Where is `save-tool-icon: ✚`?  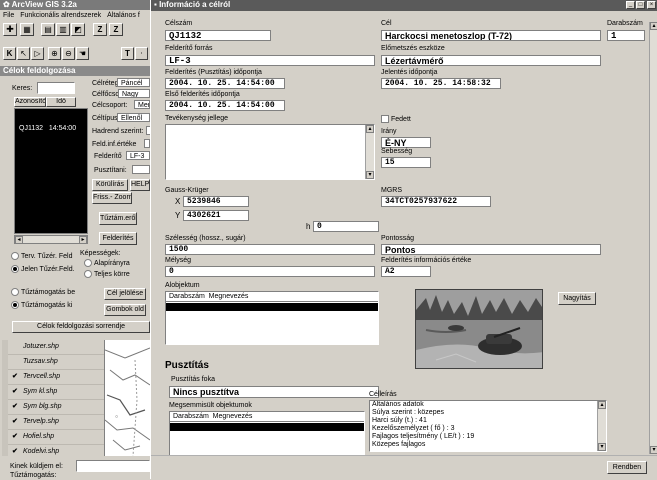 save-tool-icon: ✚ is located at coordinates (10, 29).